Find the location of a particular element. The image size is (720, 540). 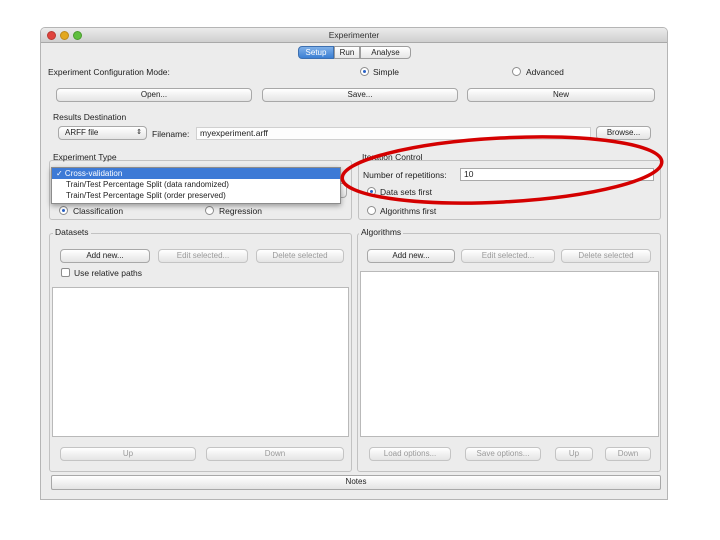

red-annotation-ellipse is located at coordinates (502, 170).